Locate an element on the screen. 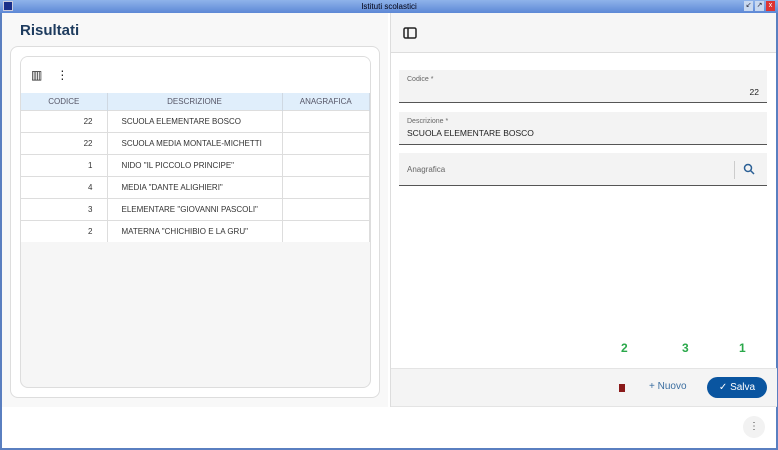  table-row: 4 MEDIA "DANTE ALIGHIERI" is located at coordinates (195, 186).